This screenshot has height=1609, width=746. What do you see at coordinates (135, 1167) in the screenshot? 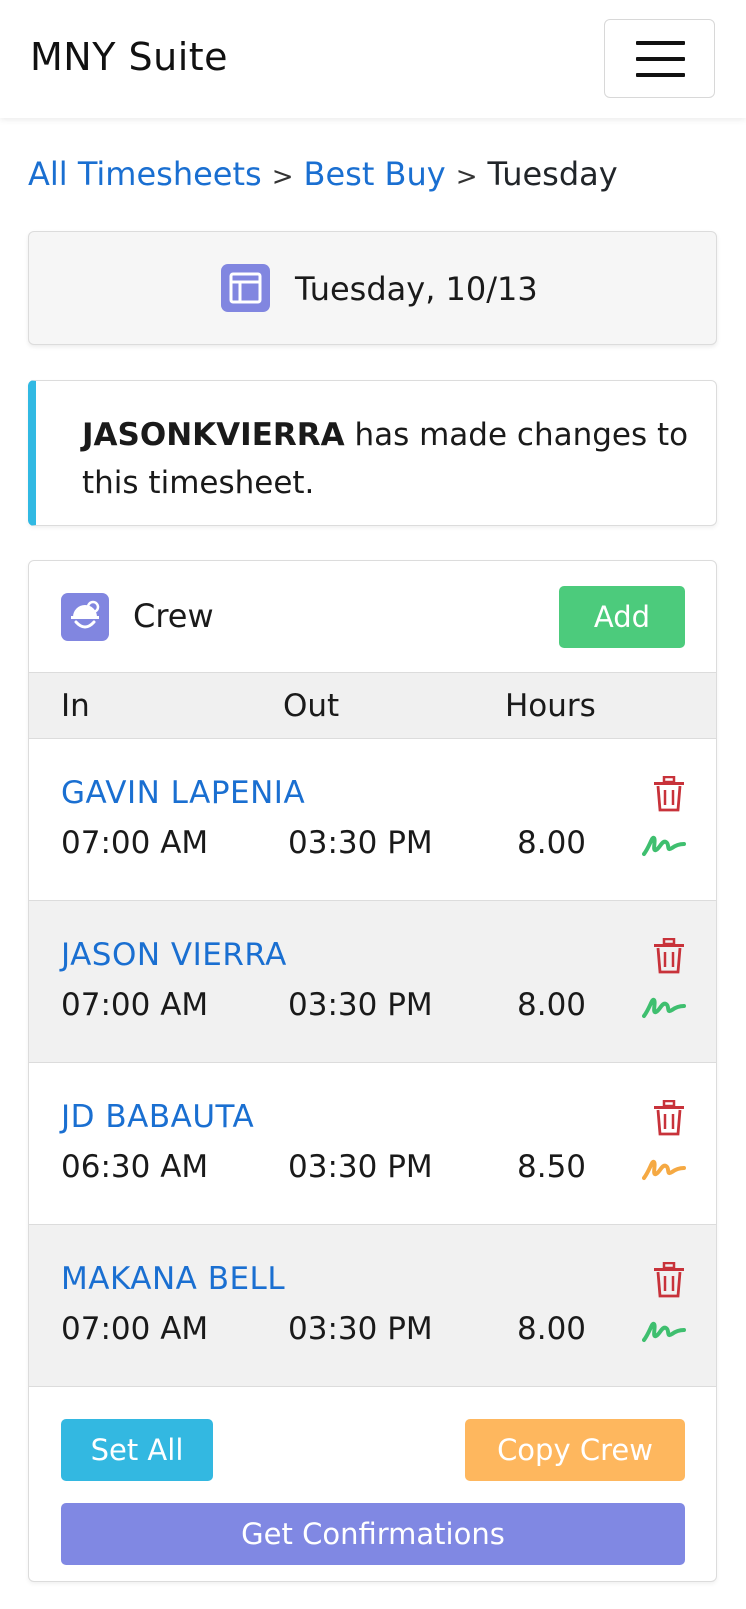
I see `time-in: 06:30 AM` at bounding box center [135, 1167].